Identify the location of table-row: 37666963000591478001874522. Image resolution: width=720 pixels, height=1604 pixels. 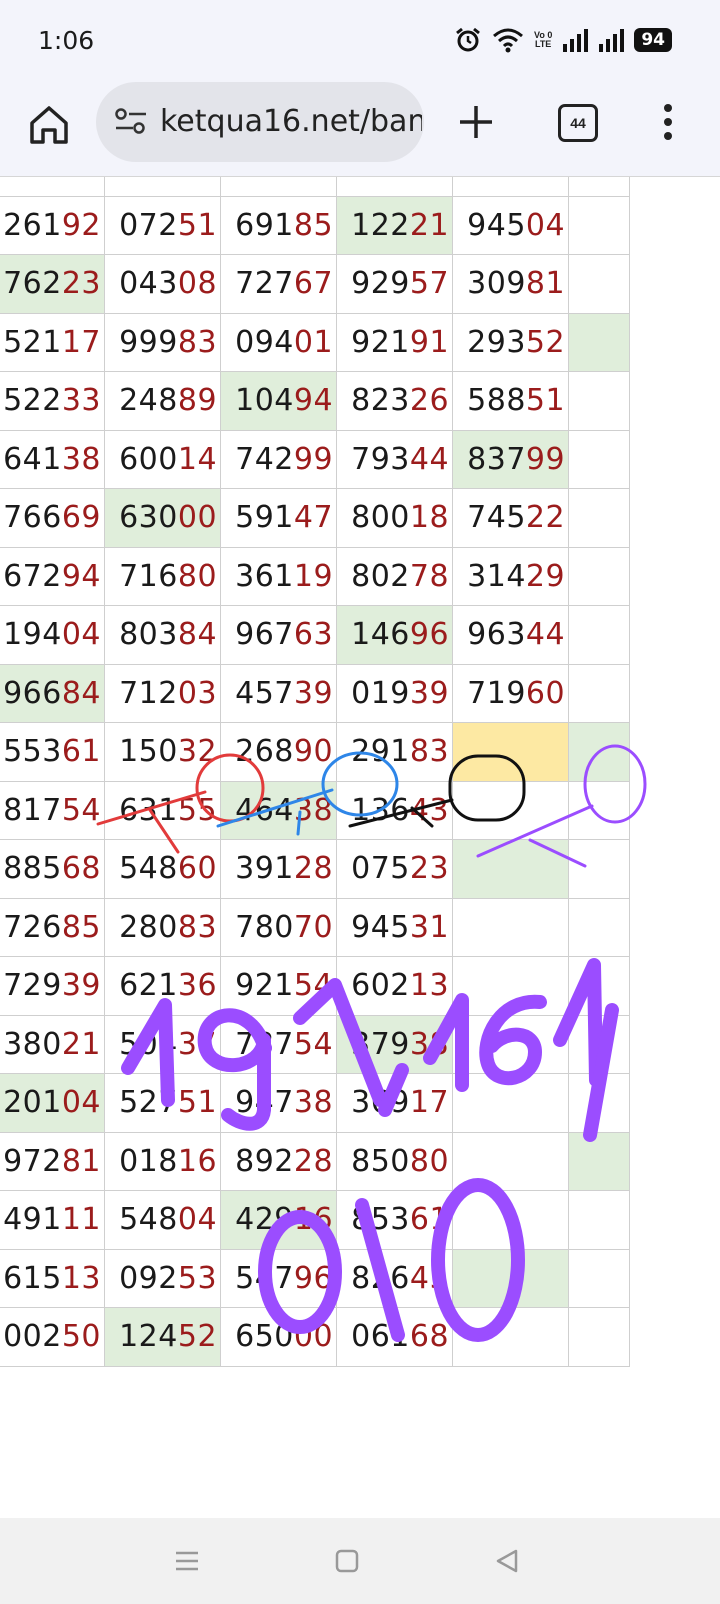
(315, 518).